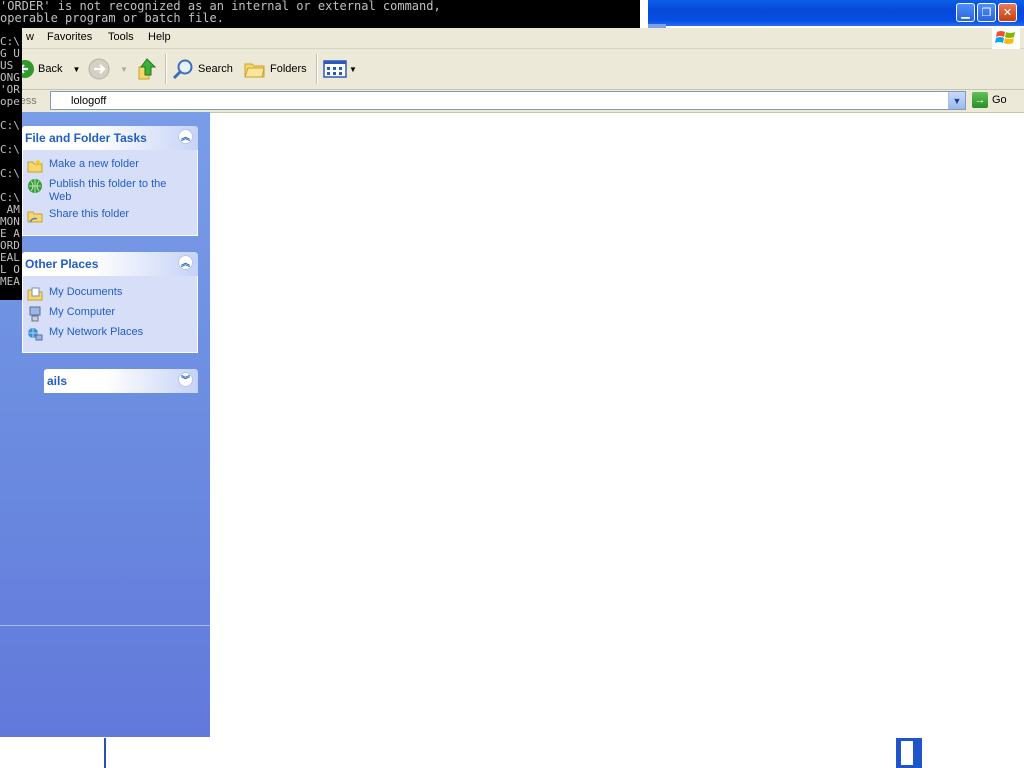 This screenshot has width=1024, height=768. I want to click on file-folder-tasks-title: File and Folder Tasks, so click(86, 138).